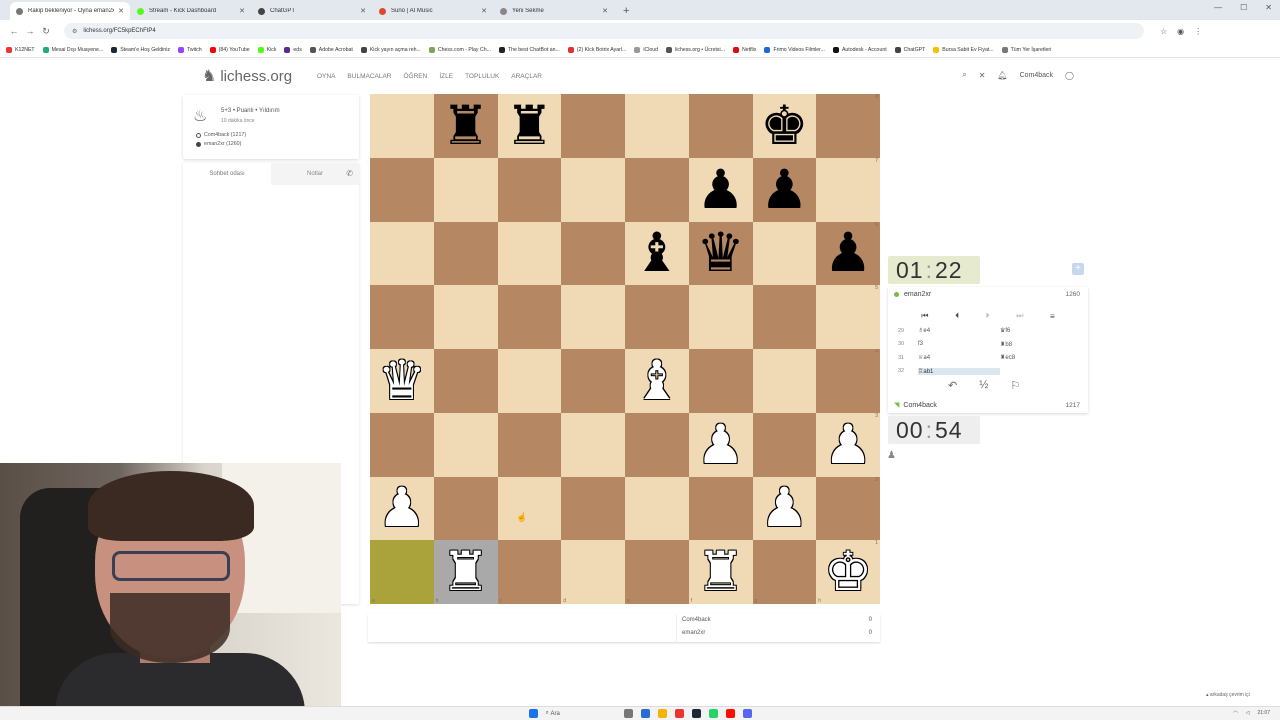  I want to click on takeback-icon: ↶, so click(952, 385).